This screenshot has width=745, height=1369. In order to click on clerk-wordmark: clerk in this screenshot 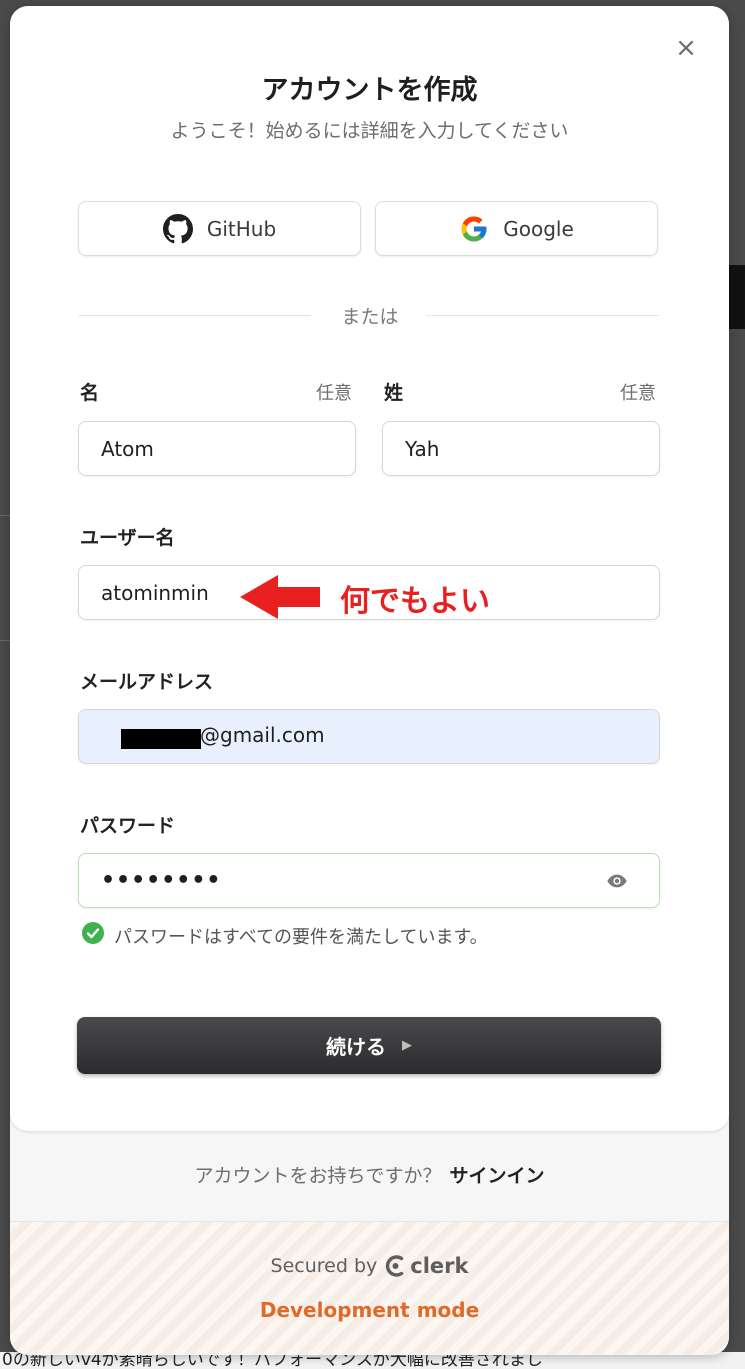, I will do `click(439, 1266)`.